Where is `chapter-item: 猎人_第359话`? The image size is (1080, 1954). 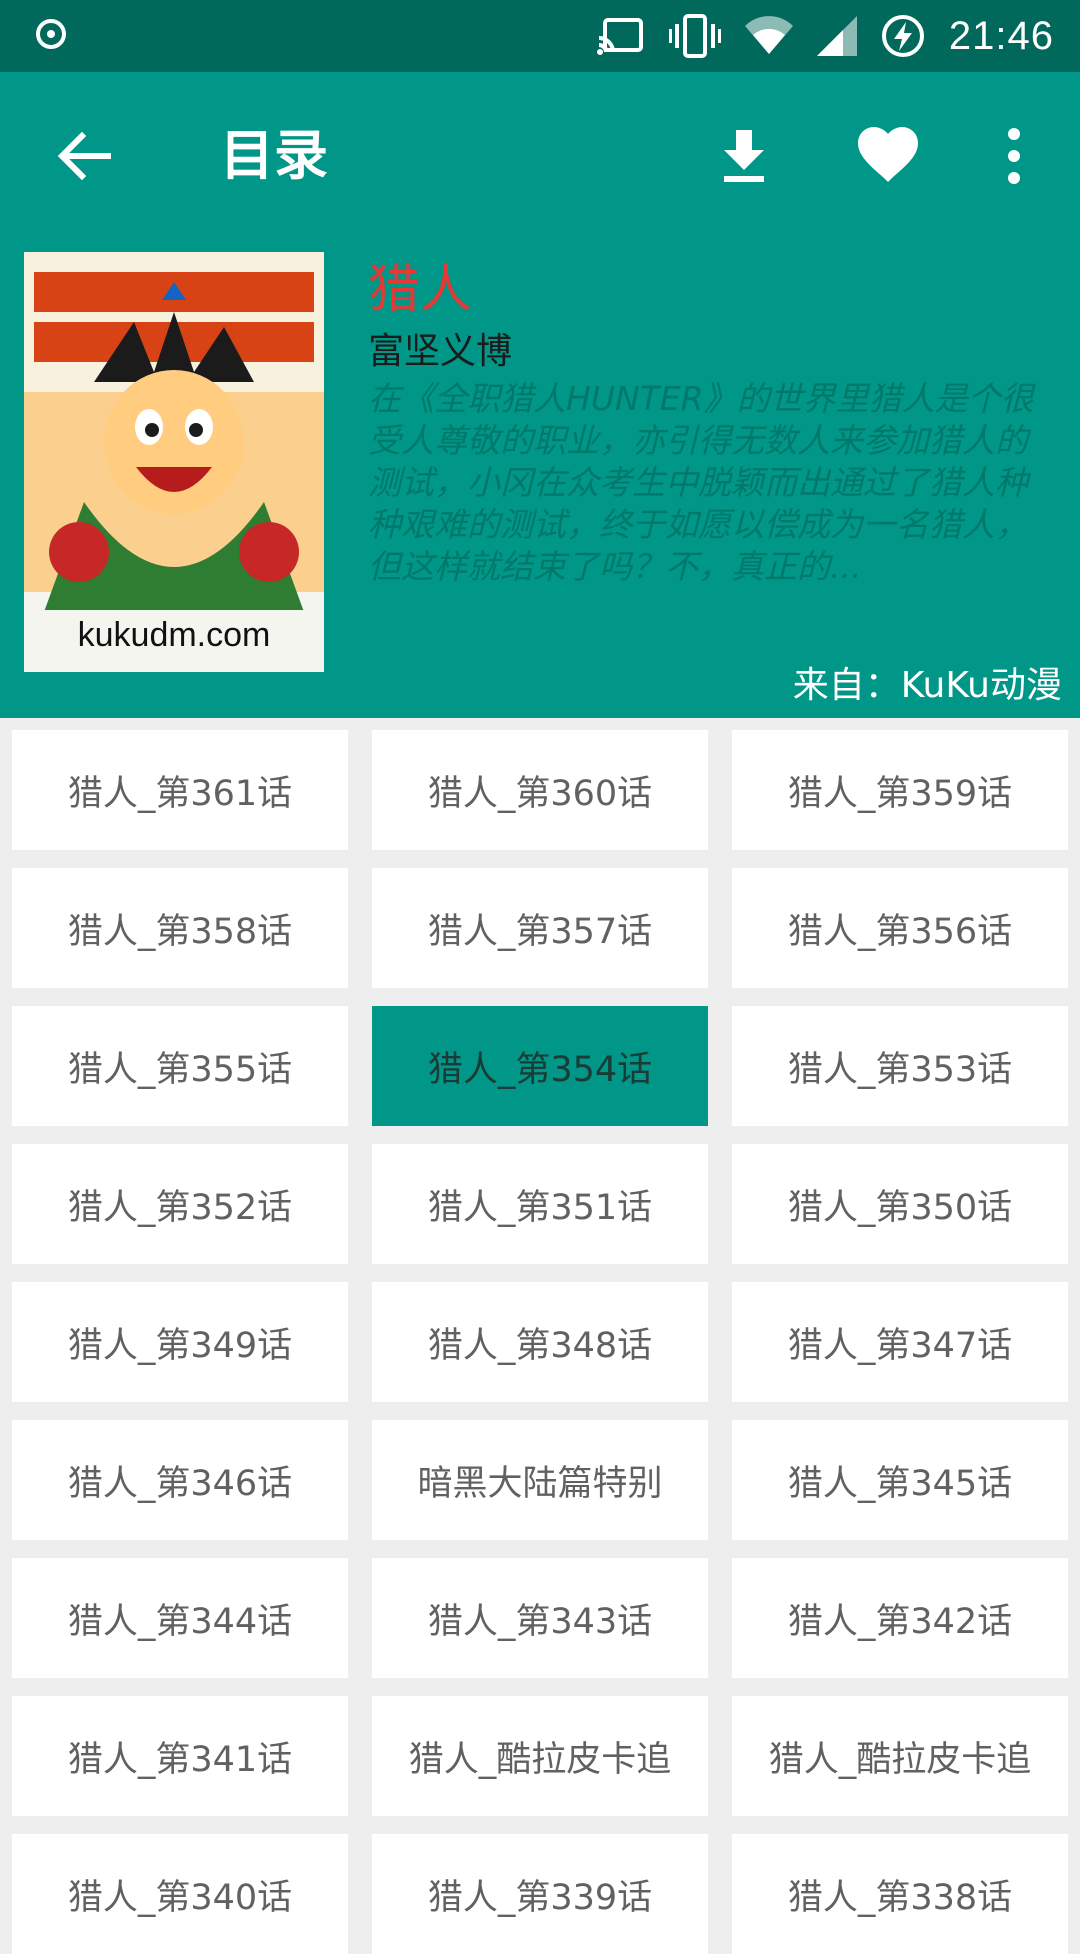
chapter-item: 猎人_第359话 is located at coordinates (900, 790).